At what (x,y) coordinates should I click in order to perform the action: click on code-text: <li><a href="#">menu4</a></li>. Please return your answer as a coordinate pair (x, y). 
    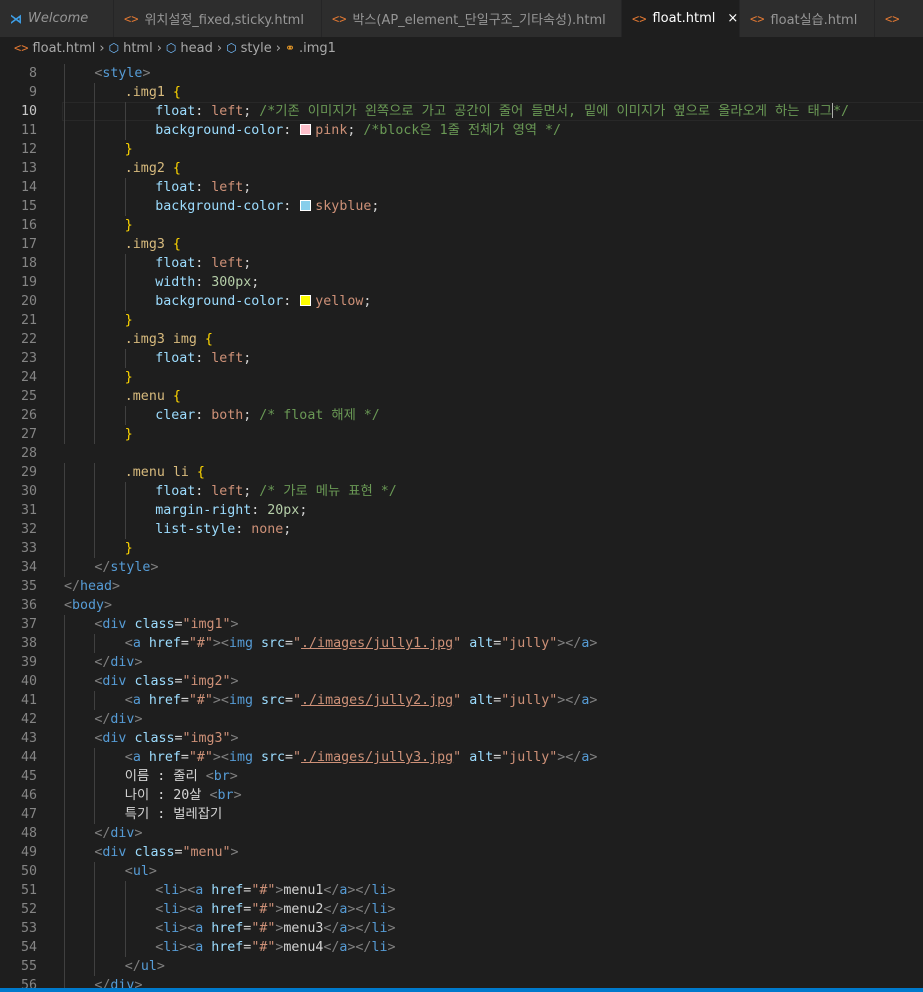
    Looking at the image, I should click on (275, 947).